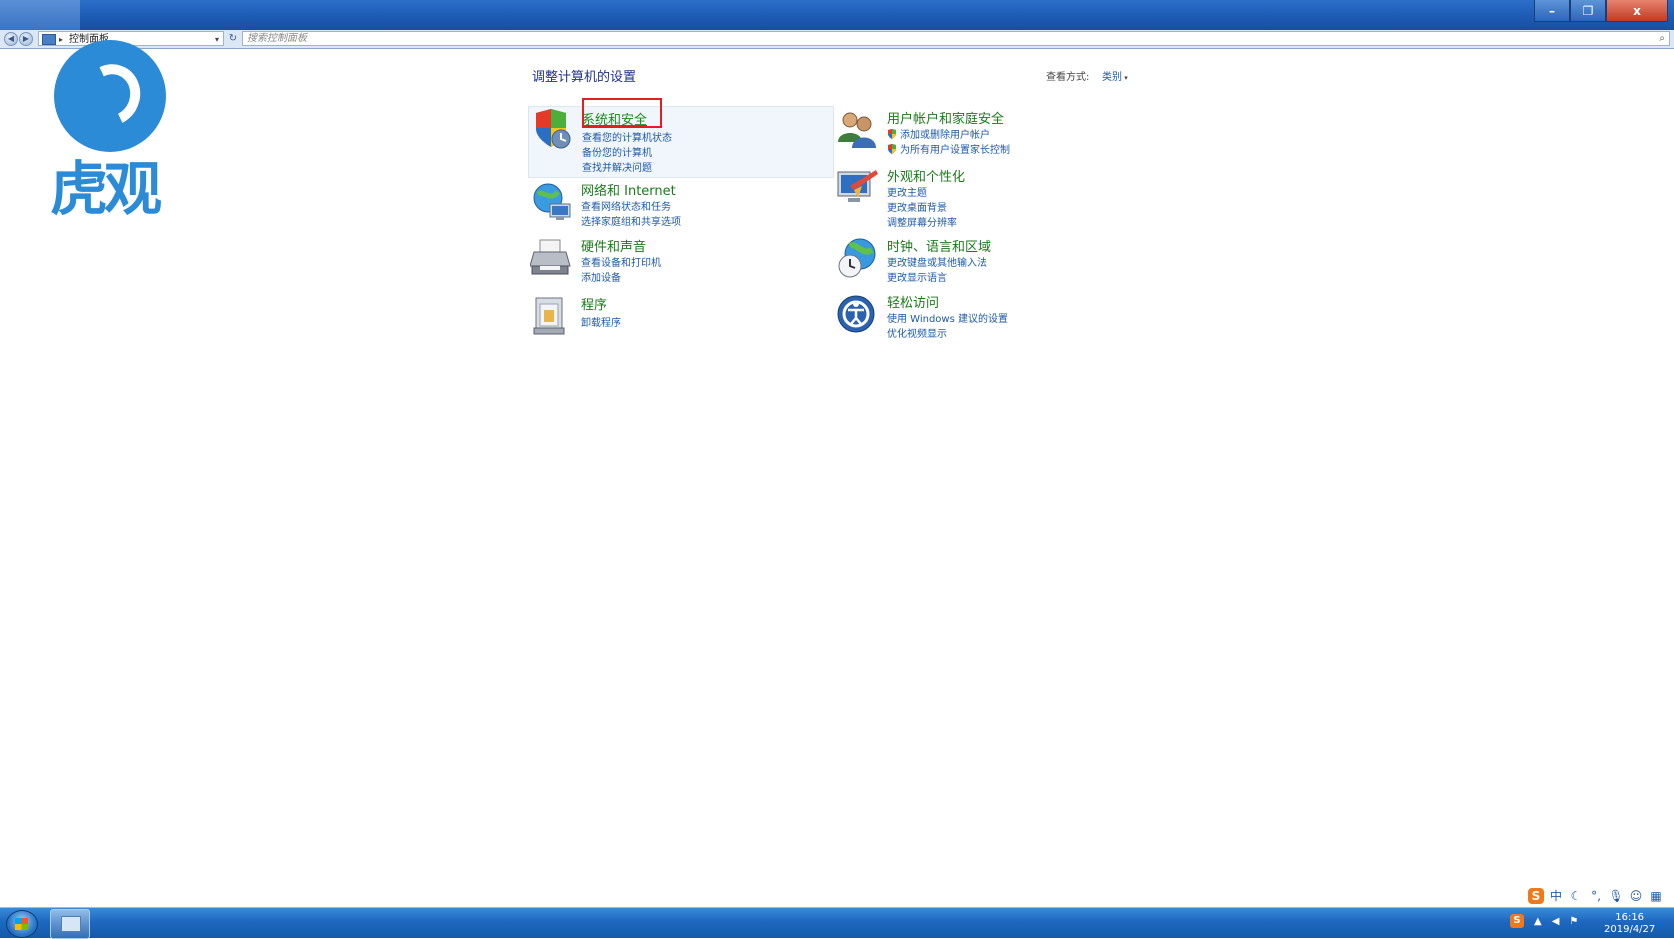 This screenshot has width=1674, height=939. What do you see at coordinates (626, 205) in the screenshot?
I see `link-view-network-status: 查看网络状态和任务` at bounding box center [626, 205].